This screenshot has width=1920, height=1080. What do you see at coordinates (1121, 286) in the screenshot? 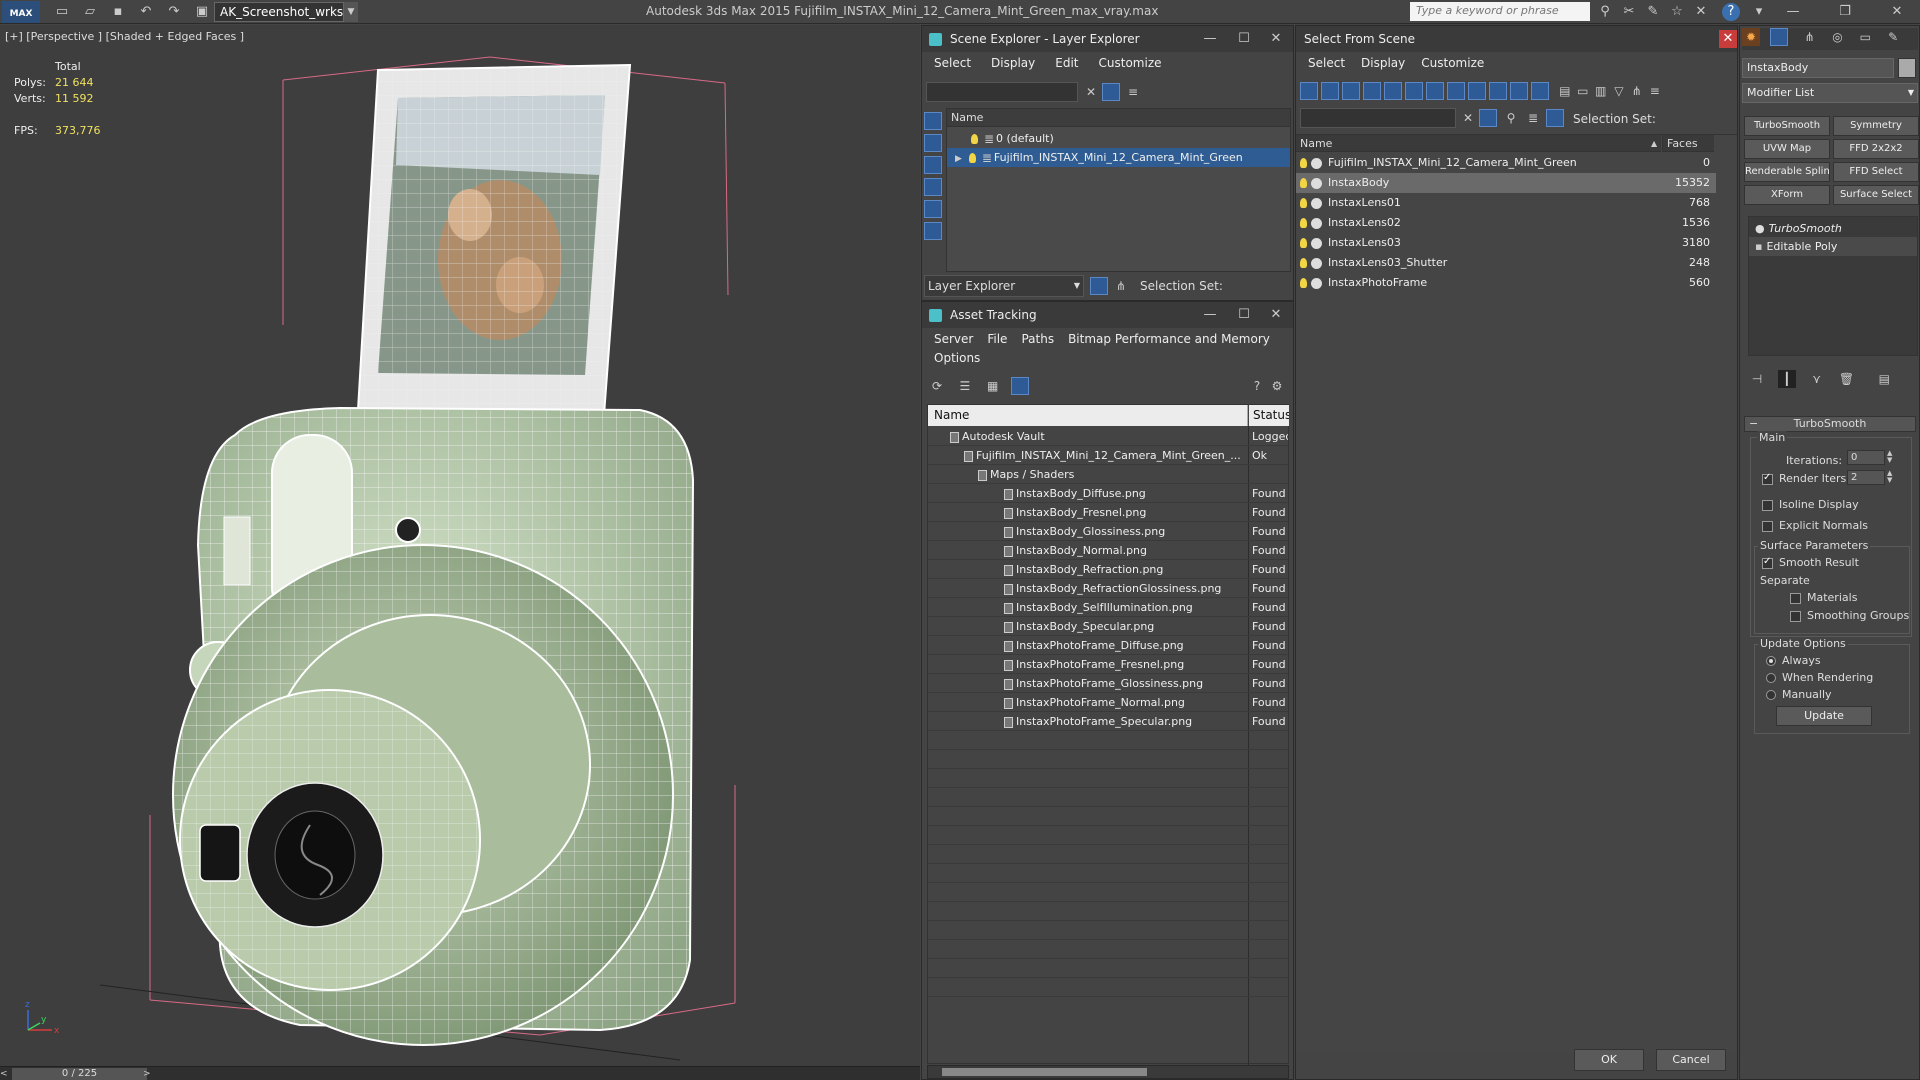
I see `hierarchy-mode-icon: ⋔` at bounding box center [1121, 286].